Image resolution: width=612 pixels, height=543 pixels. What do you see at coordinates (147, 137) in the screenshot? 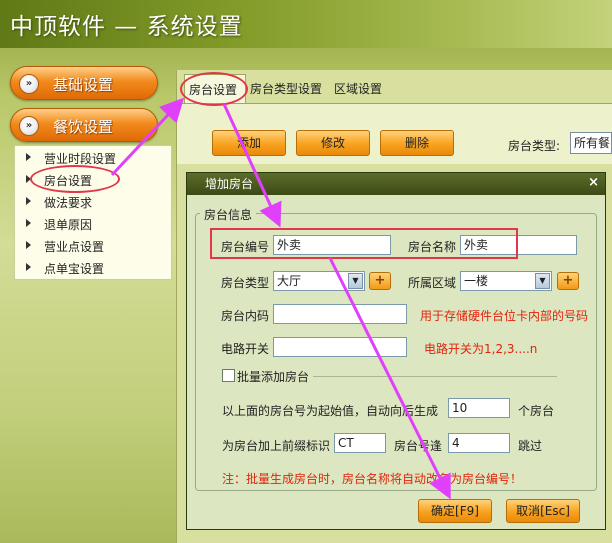
I see `arrow-subnav-to-tab` at bounding box center [147, 137].